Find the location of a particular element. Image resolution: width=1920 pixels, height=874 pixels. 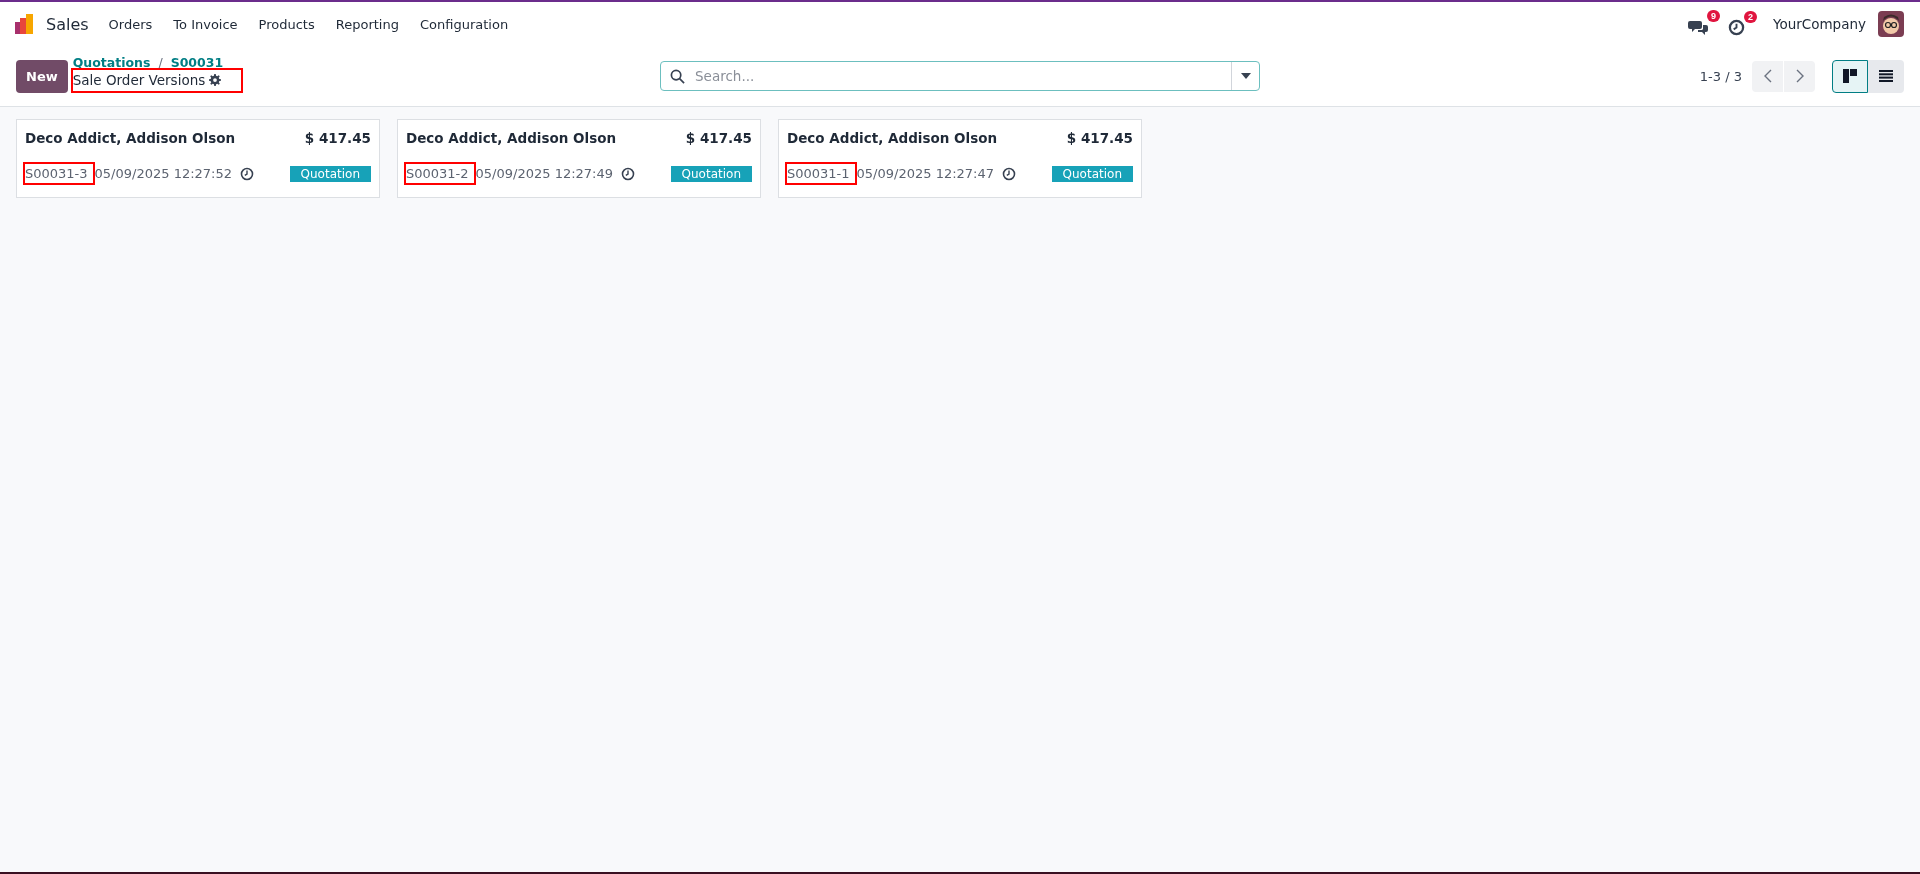

order-date: 05/09/2025 12:27:49 is located at coordinates (544, 173).